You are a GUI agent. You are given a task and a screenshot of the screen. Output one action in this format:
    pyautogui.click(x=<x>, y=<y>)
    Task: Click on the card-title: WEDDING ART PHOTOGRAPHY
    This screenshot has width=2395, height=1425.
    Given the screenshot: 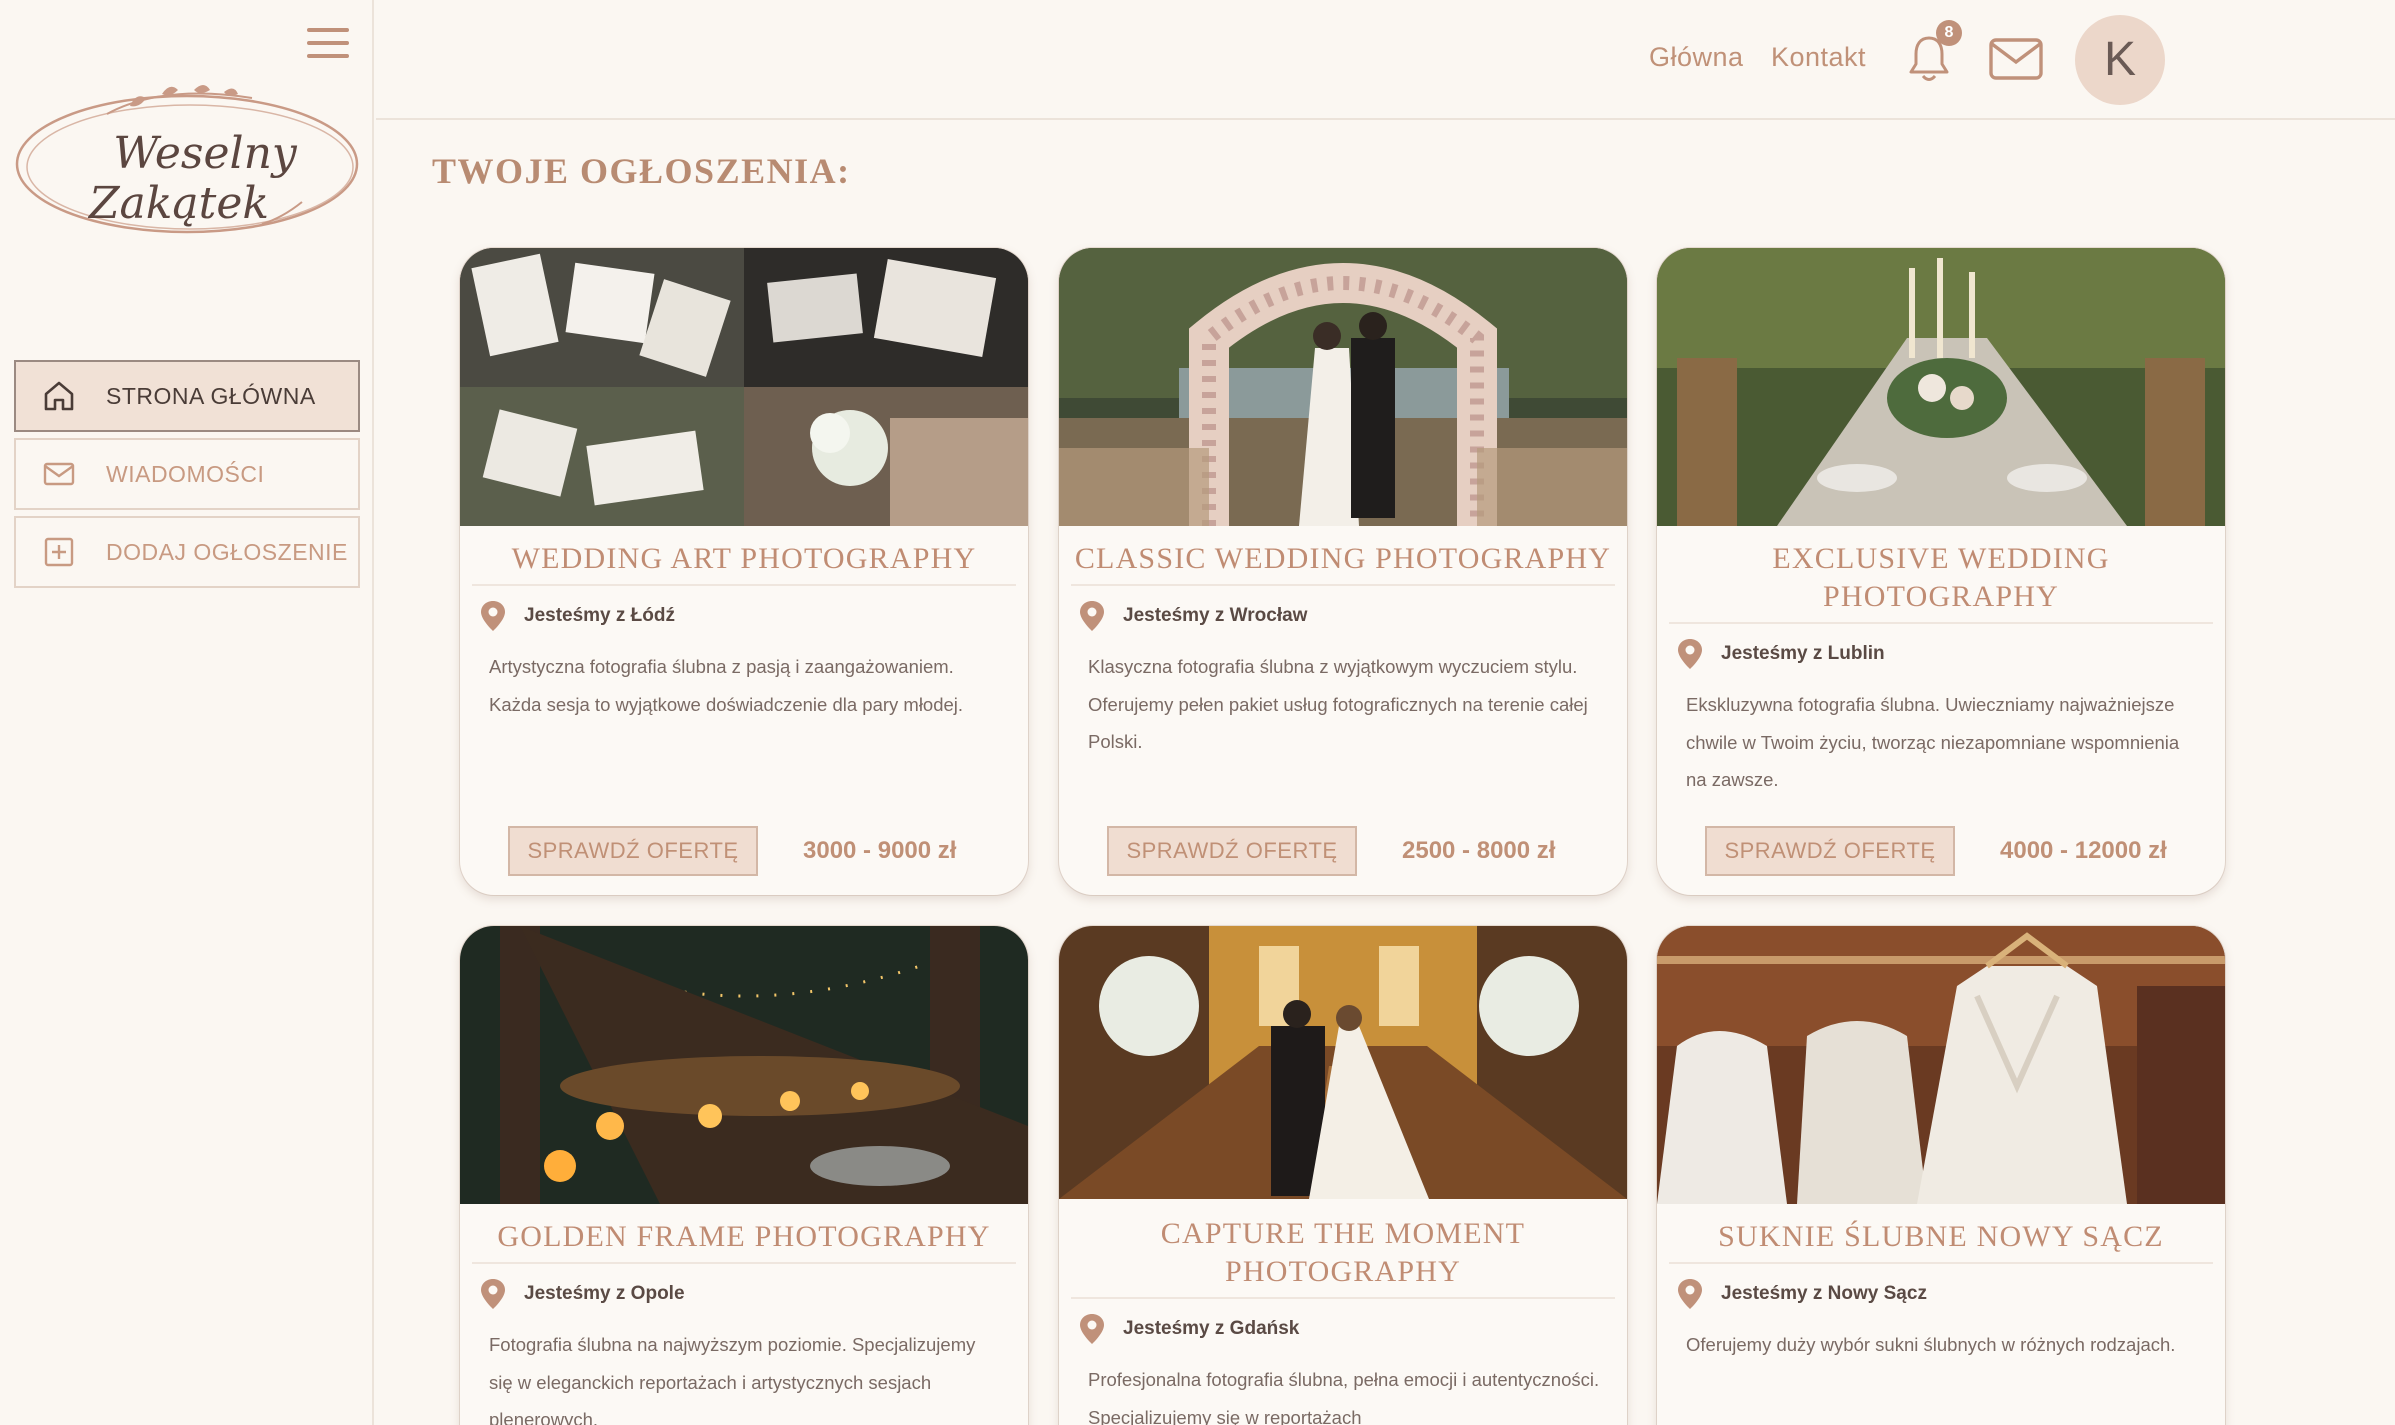 What is the action you would take?
    pyautogui.click(x=744, y=556)
    